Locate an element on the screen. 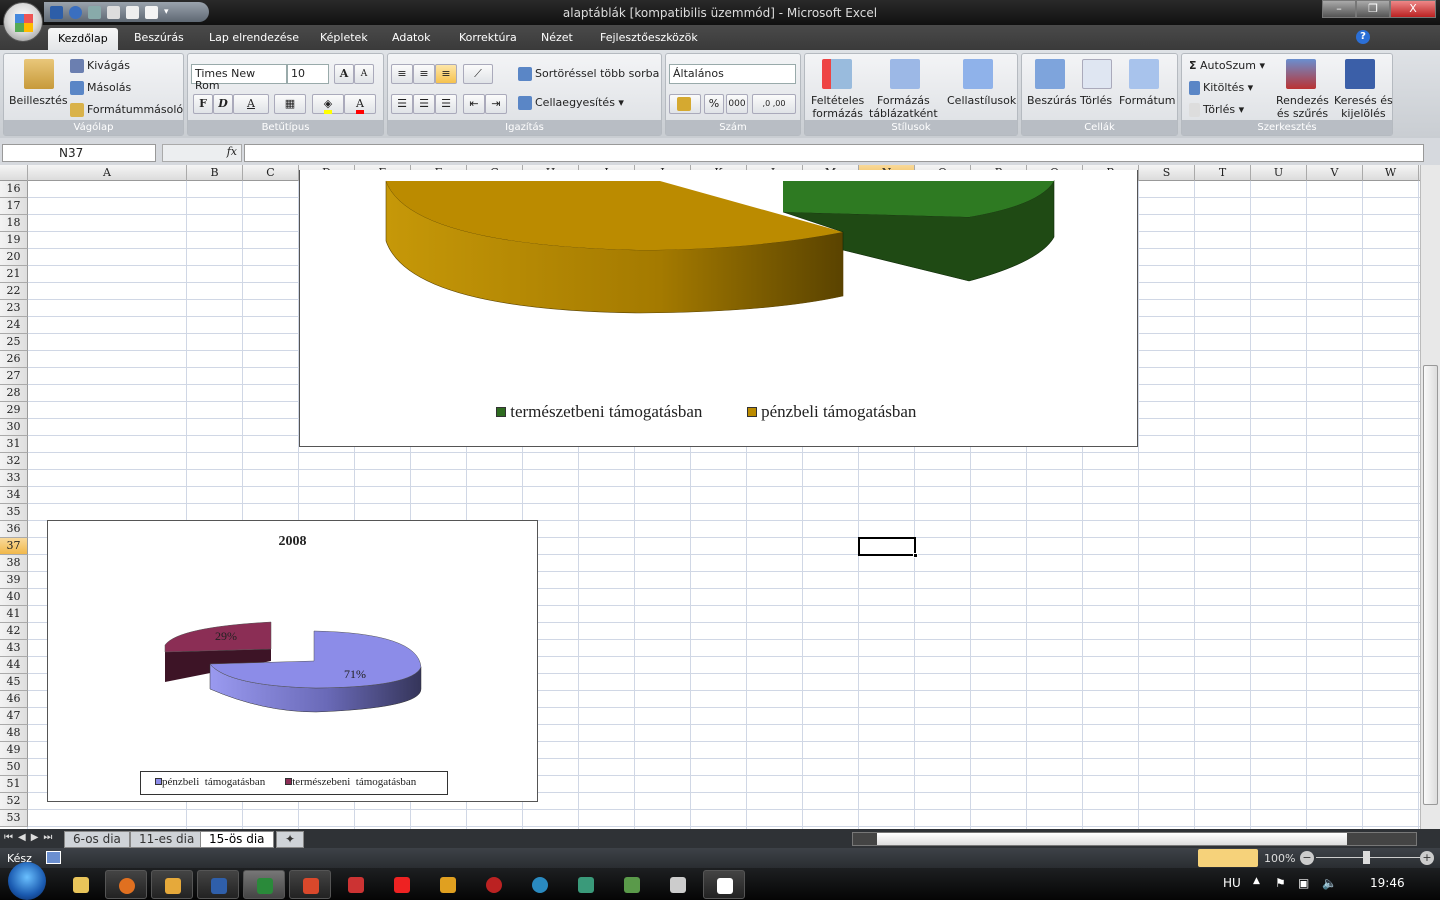 This screenshot has width=1440, height=900. merge-button: Cellaegyesítés ▾ is located at coordinates (571, 103).